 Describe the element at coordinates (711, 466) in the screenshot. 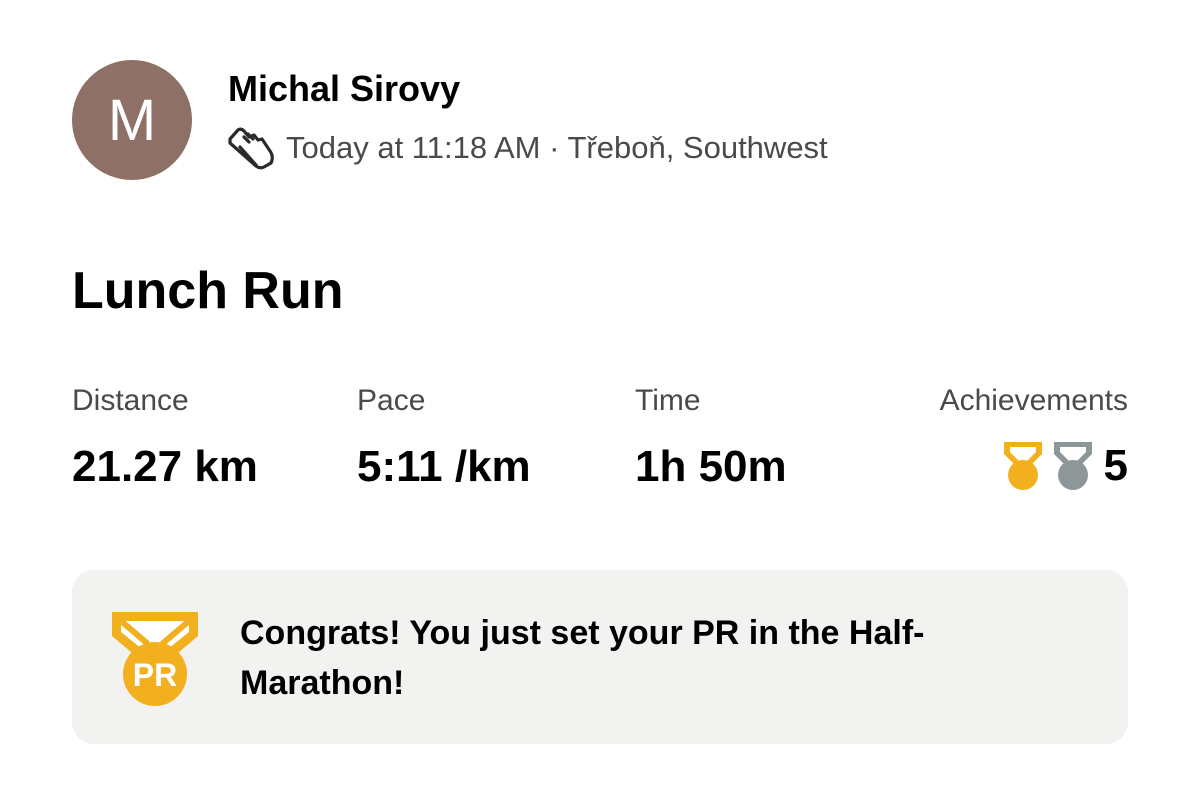

I see `stat-time-value: 1h 50m` at that location.